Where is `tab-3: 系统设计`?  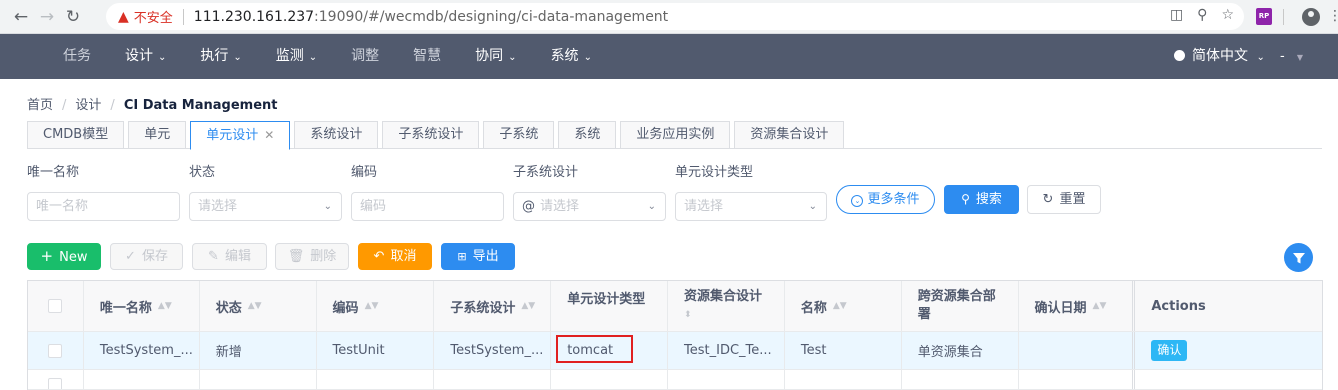
tab-3: 系统设计 is located at coordinates (336, 135).